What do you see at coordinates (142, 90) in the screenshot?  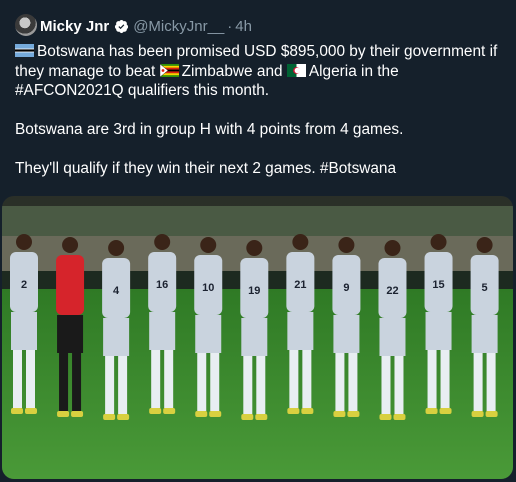 I see `hashtag-afcon: #AFCON2021Q qualifiers this month.` at bounding box center [142, 90].